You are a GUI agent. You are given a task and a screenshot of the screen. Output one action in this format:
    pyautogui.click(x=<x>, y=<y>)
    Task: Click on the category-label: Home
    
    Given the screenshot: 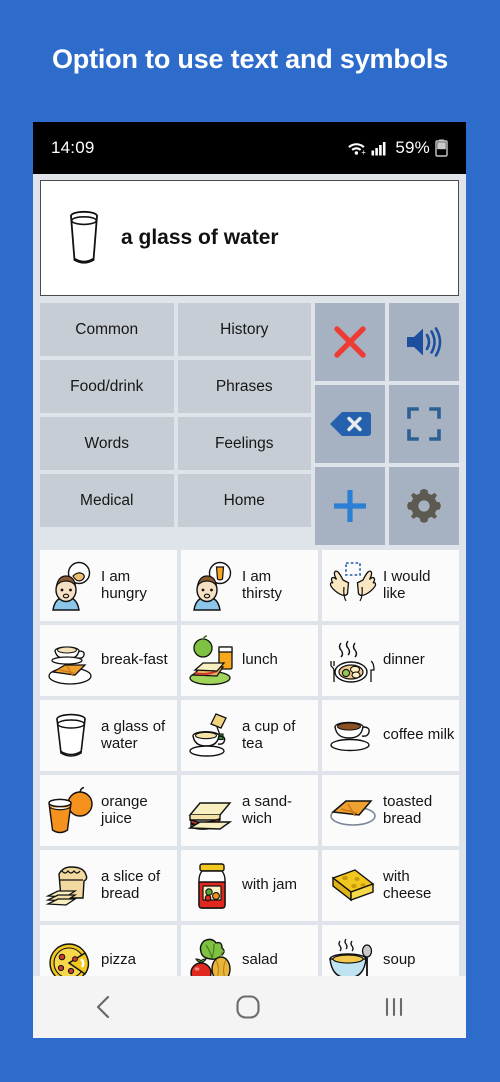 What is the action you would take?
    pyautogui.click(x=244, y=500)
    